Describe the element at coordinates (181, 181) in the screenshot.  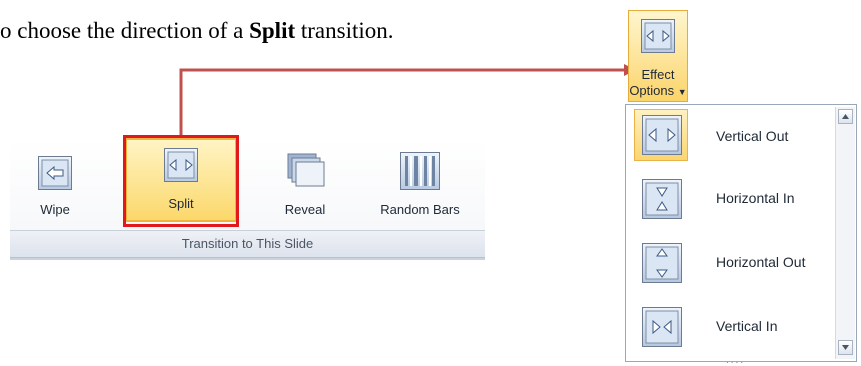
I see `split-highlight-box` at that location.